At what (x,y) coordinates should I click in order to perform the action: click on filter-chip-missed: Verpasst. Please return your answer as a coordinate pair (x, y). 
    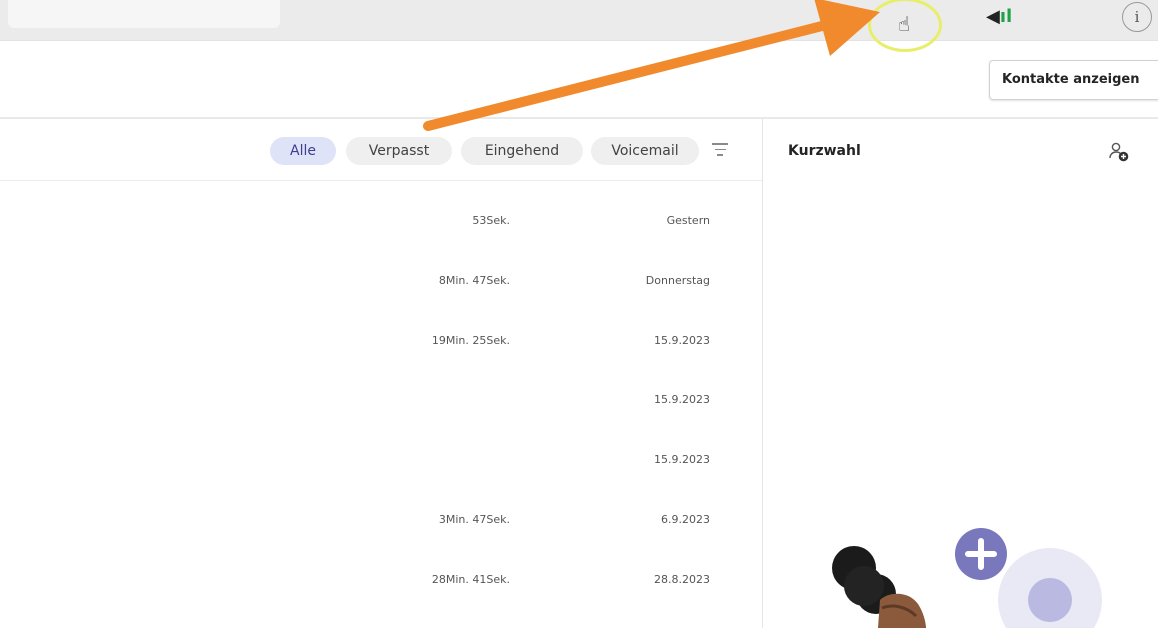
    Looking at the image, I should click on (399, 151).